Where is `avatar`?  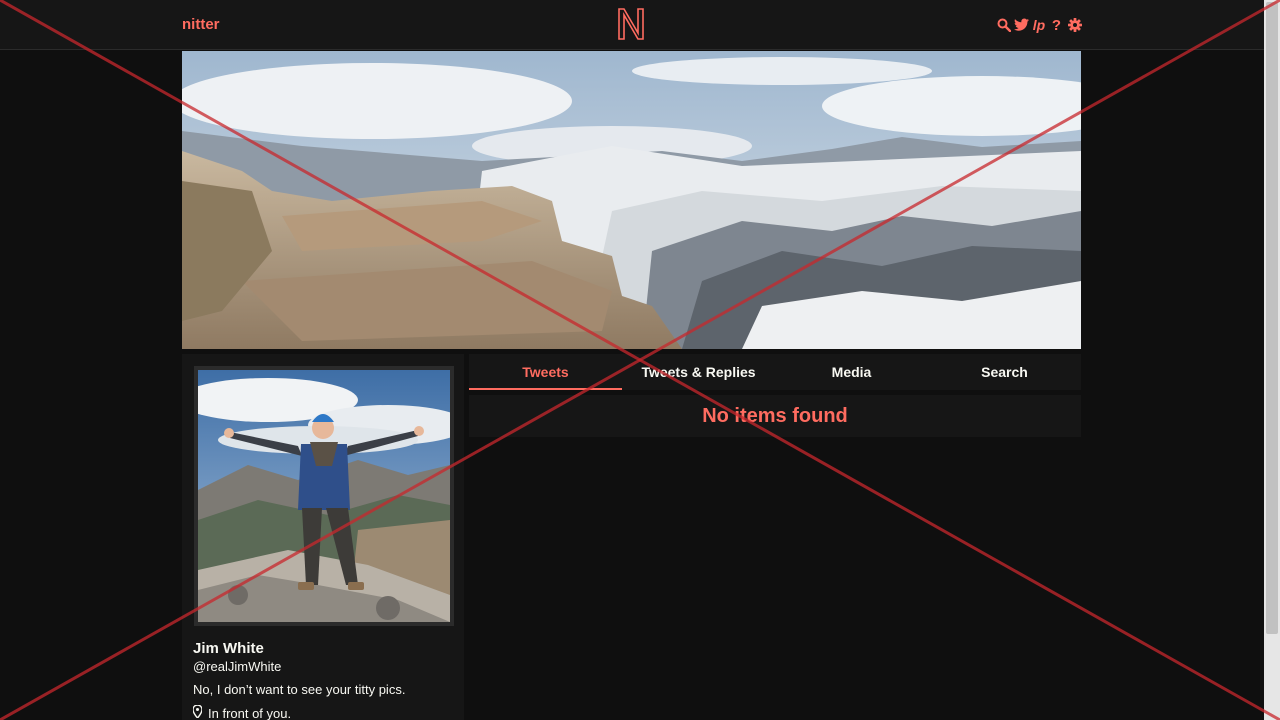
avatar is located at coordinates (323, 496).